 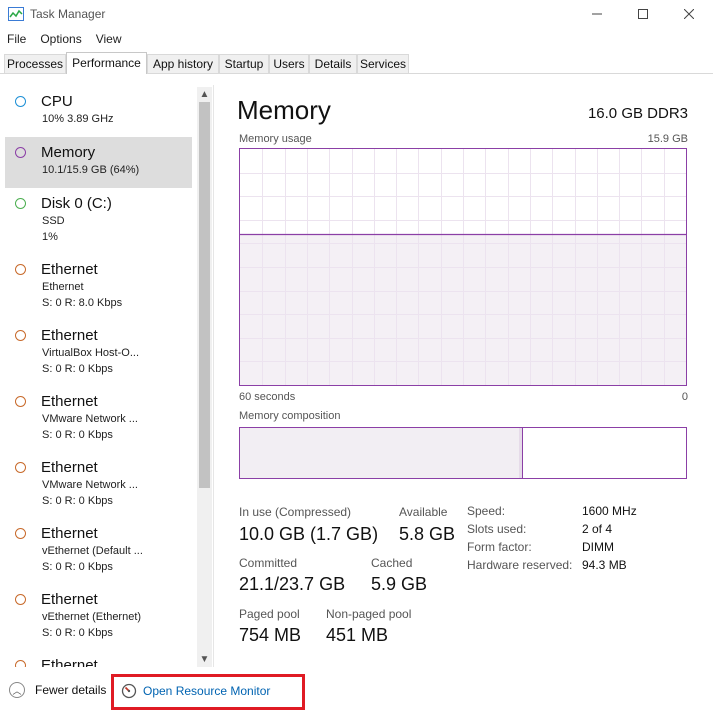 I want to click on minimize-button, so click(x=597, y=14).